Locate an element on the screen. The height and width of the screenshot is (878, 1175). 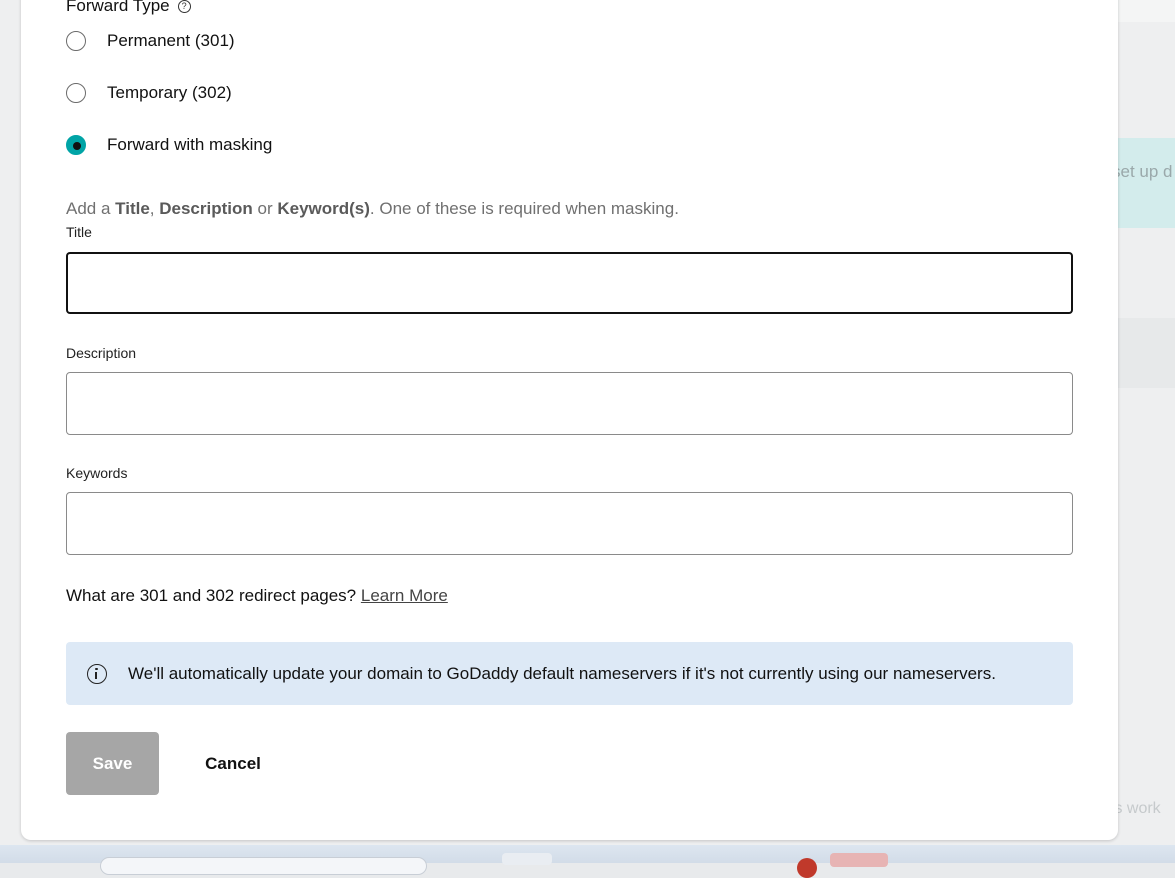
radio-button-selected is located at coordinates (76, 145).